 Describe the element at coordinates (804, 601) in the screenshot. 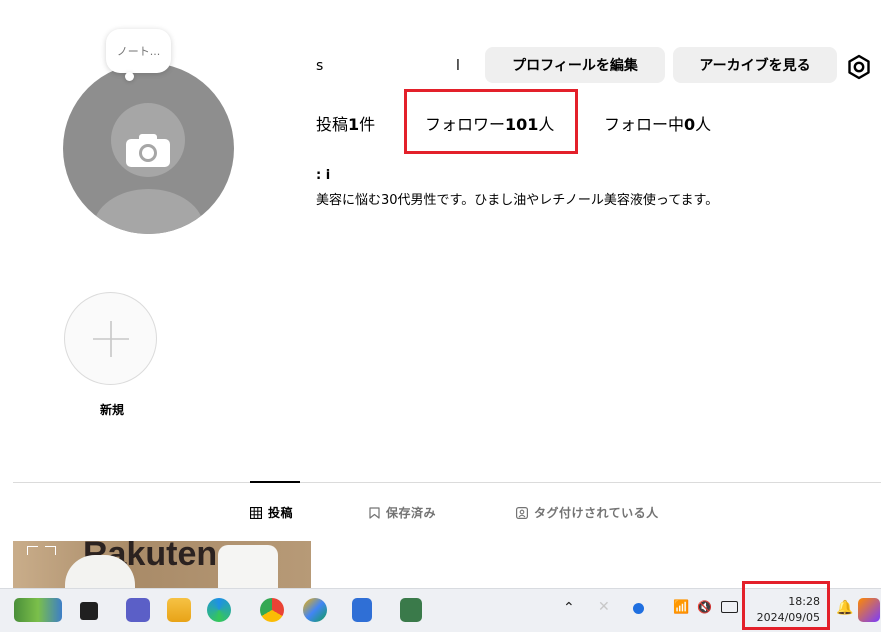

I see `clock-time: 18:28` at that location.